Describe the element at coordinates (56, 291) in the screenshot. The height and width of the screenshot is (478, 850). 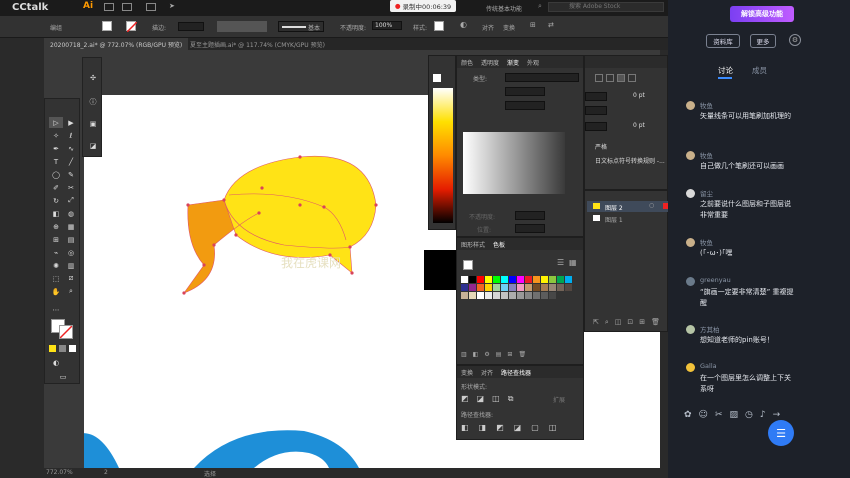
I see `hand-tool-icon: ✋` at that location.